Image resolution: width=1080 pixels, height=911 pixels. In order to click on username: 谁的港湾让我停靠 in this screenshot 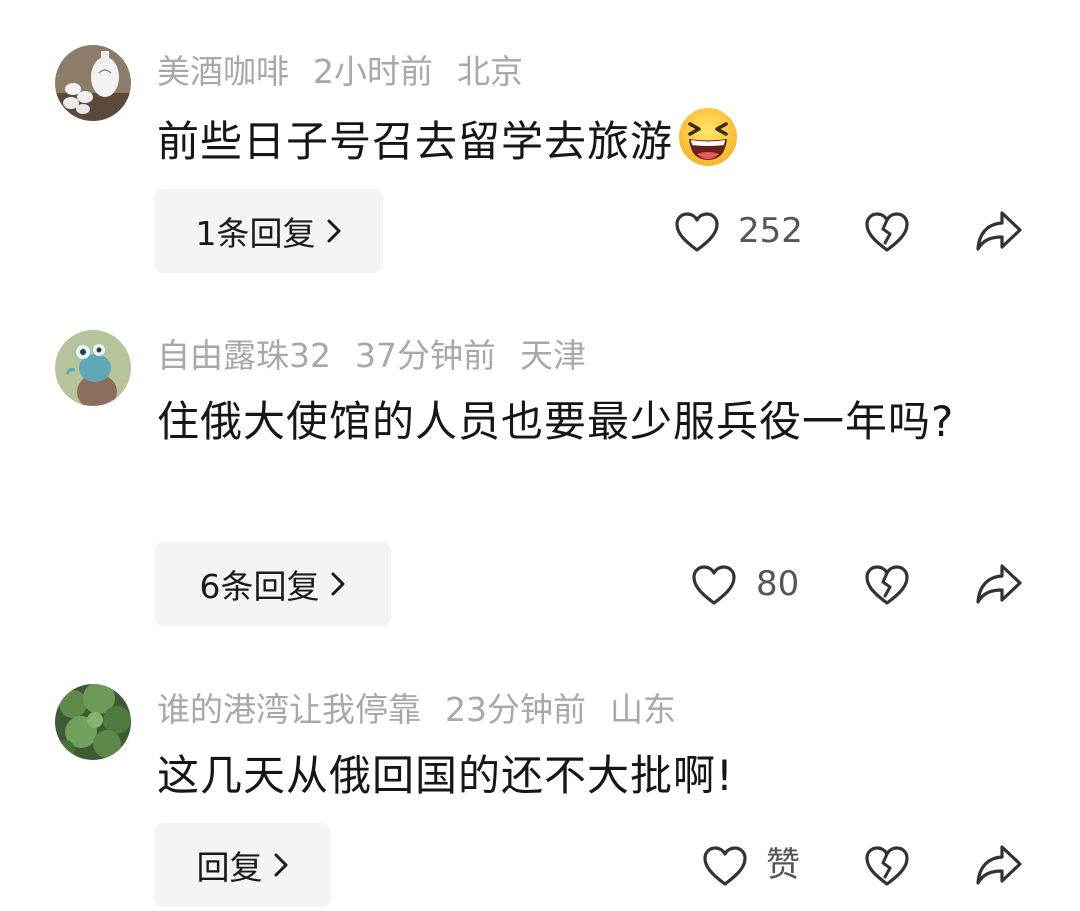, I will do `click(289, 709)`.